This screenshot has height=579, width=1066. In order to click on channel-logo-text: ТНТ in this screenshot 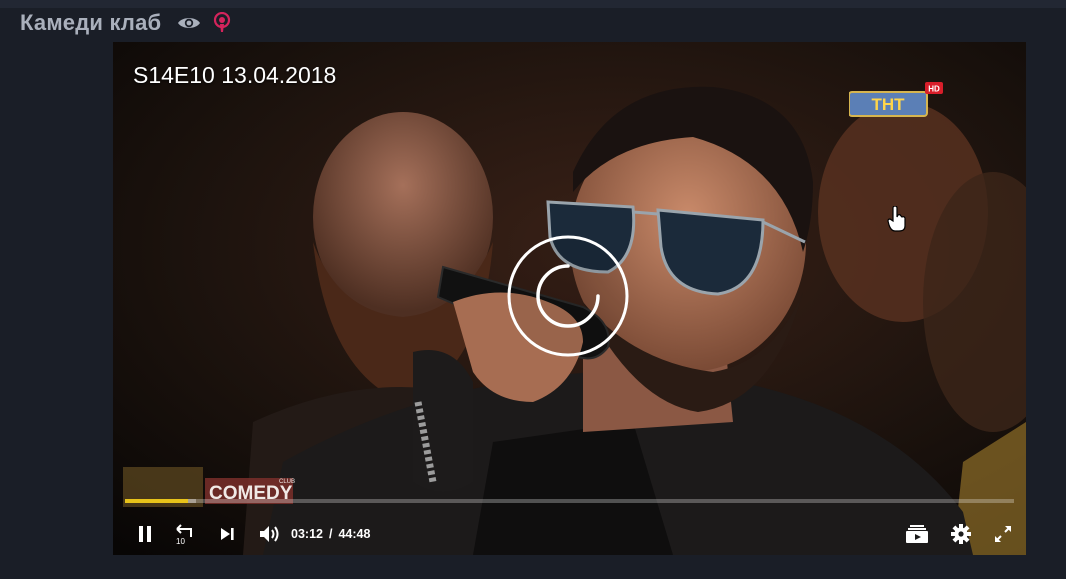, I will do `click(888, 104)`.